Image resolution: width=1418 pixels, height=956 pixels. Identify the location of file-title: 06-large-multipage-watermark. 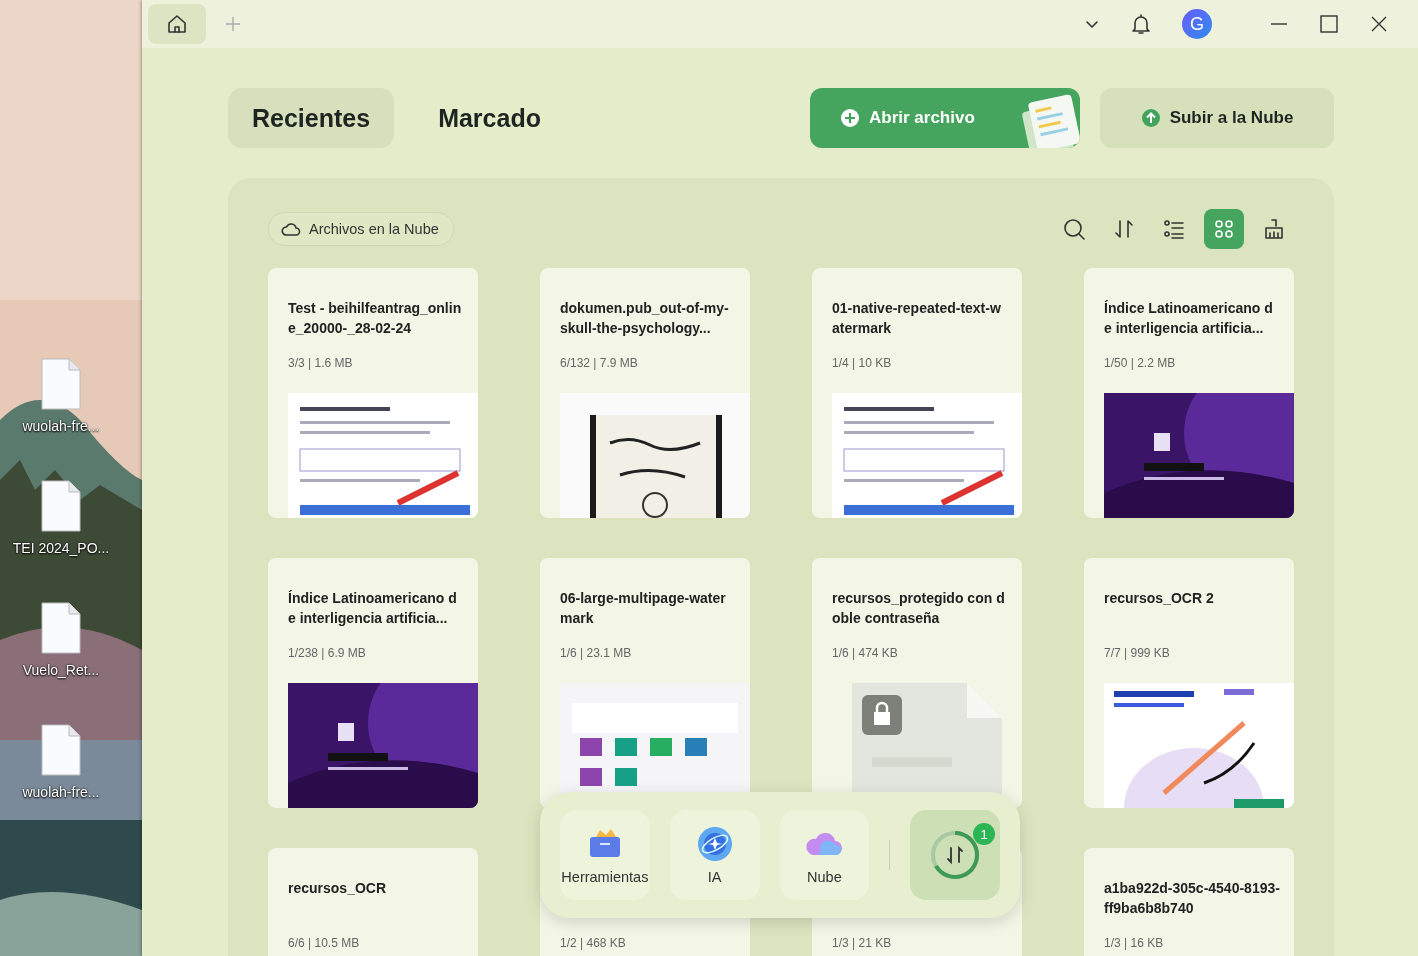
(643, 608).